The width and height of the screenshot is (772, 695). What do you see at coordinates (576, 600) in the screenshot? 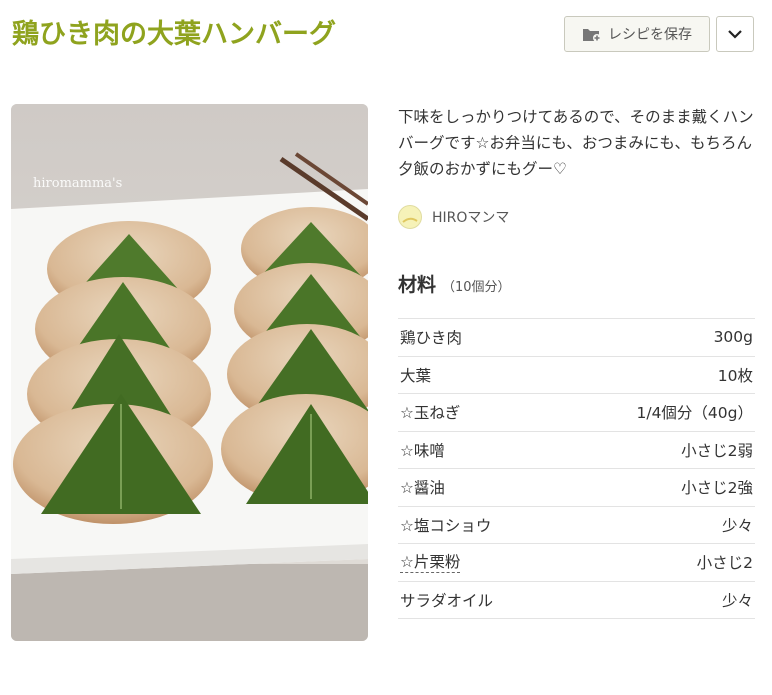
I see `ingredient-row: サラダオイル 少々` at bounding box center [576, 600].